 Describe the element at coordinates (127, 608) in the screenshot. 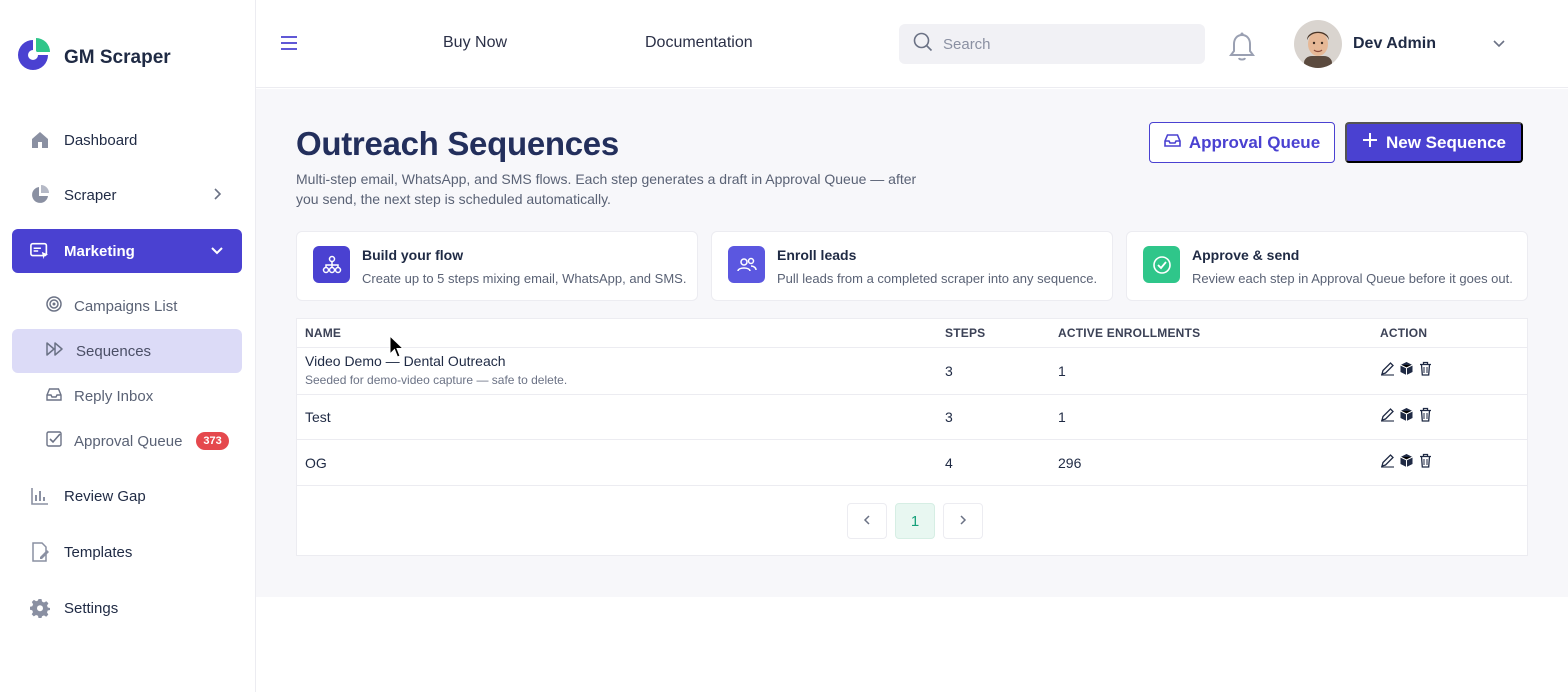

I see `sidebar-item-settings: Settings` at that location.